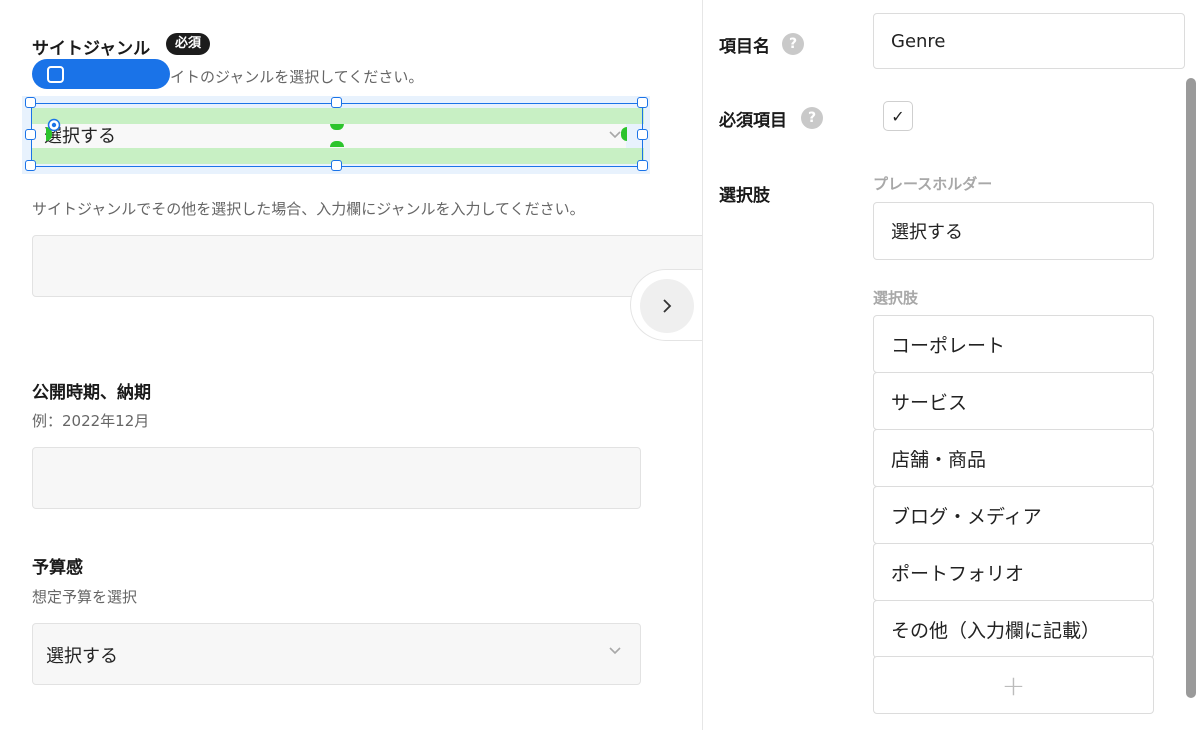 This screenshot has width=1200, height=730. I want to click on add-option-button: +, so click(1013, 685).